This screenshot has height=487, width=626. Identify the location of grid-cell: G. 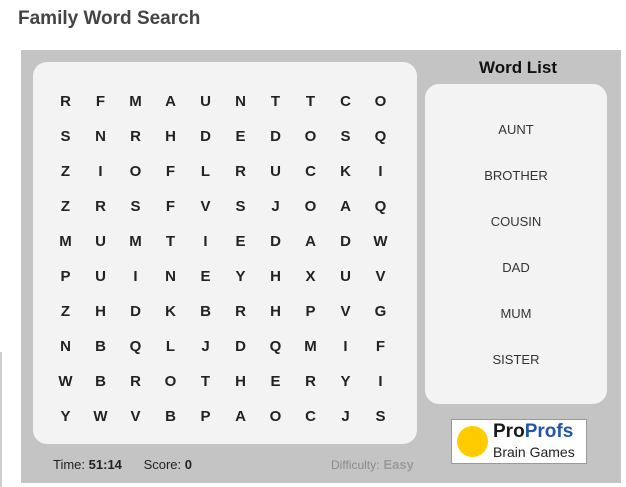
(380, 311).